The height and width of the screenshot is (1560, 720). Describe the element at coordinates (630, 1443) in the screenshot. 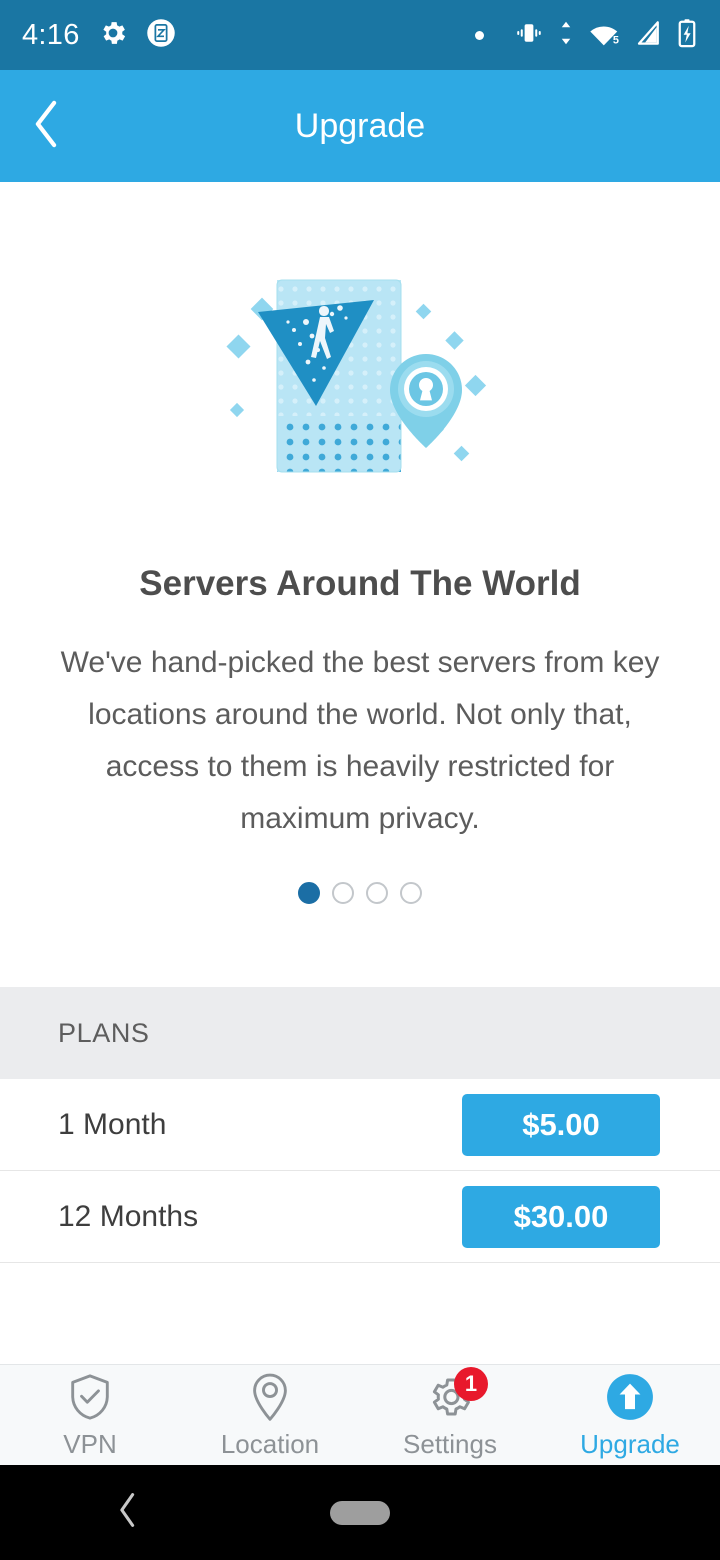

I see `tab-label: Upgrade` at that location.